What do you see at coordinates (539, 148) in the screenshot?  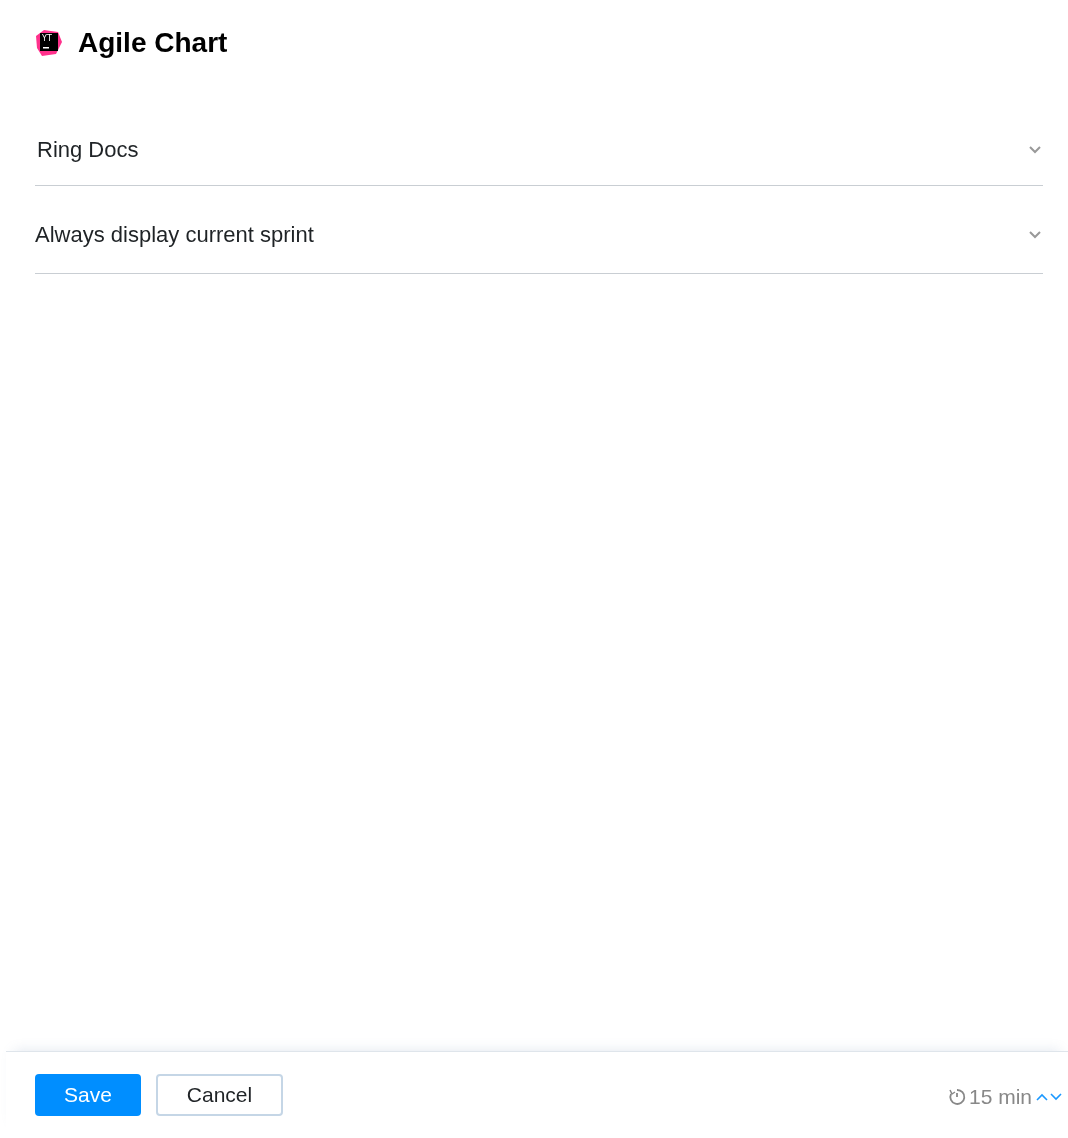 I see `dropdown-select: Ring Docs` at bounding box center [539, 148].